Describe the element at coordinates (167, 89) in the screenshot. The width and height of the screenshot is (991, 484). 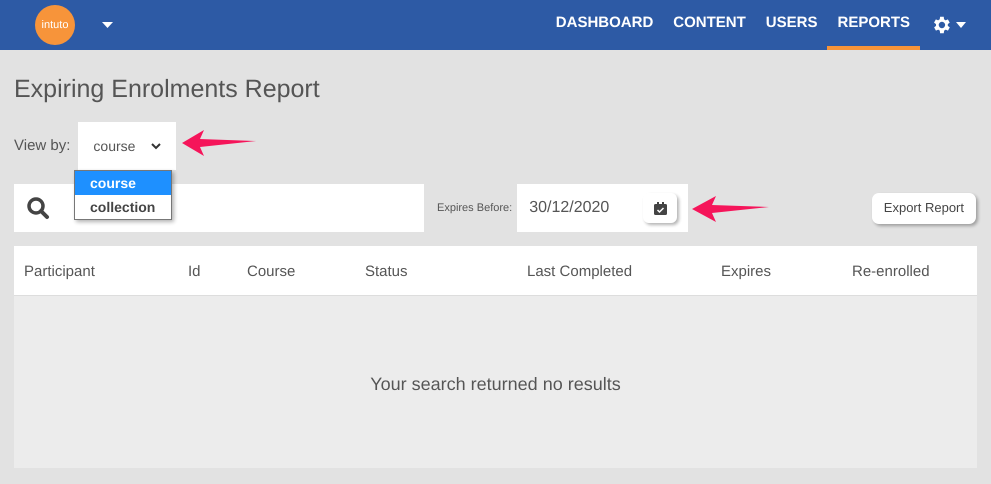
I see `page-title: Expiring Enrolments Report` at that location.